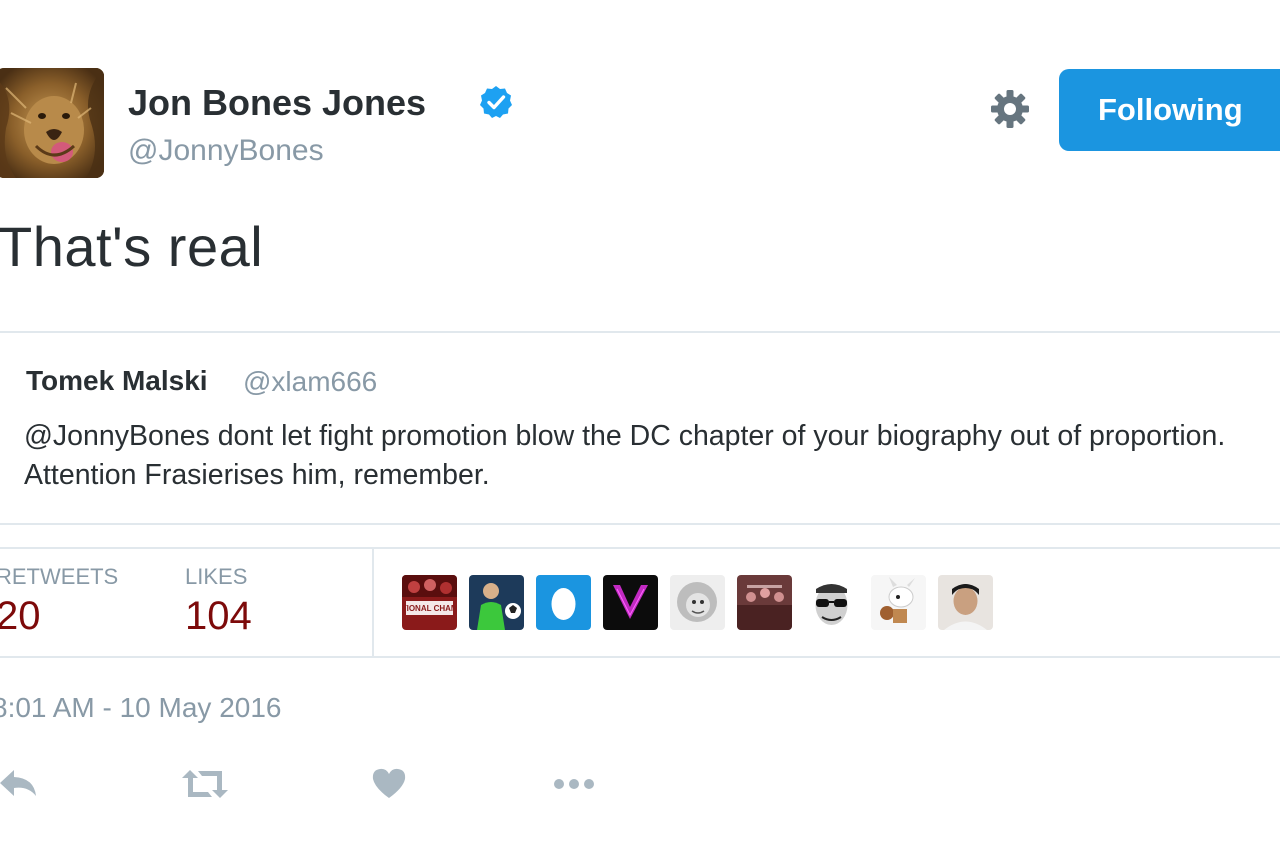  What do you see at coordinates (218, 616) in the screenshot?
I see `likes-count: 104` at bounding box center [218, 616].